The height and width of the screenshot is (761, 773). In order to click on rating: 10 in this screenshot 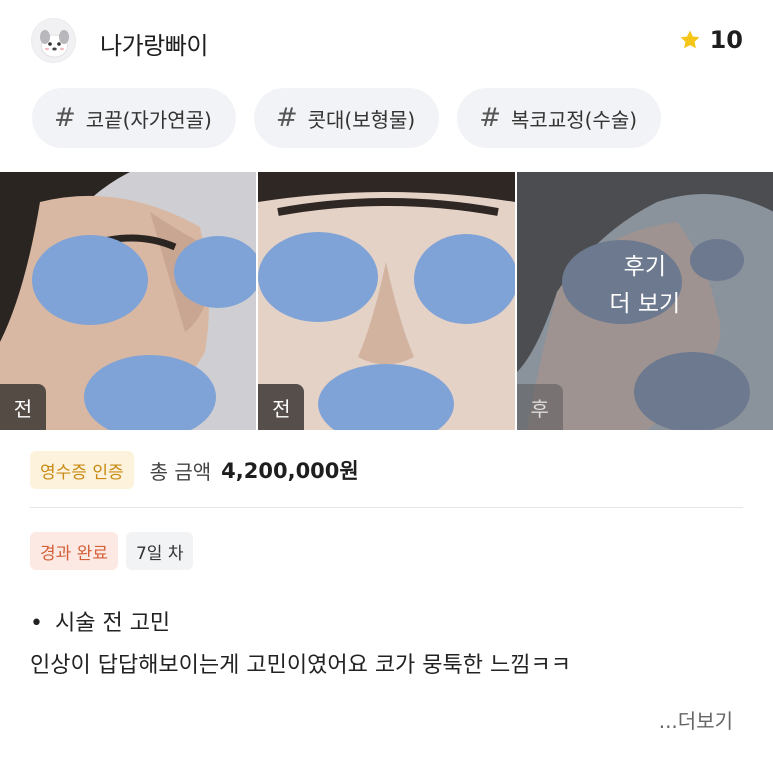, I will do `click(710, 40)`.